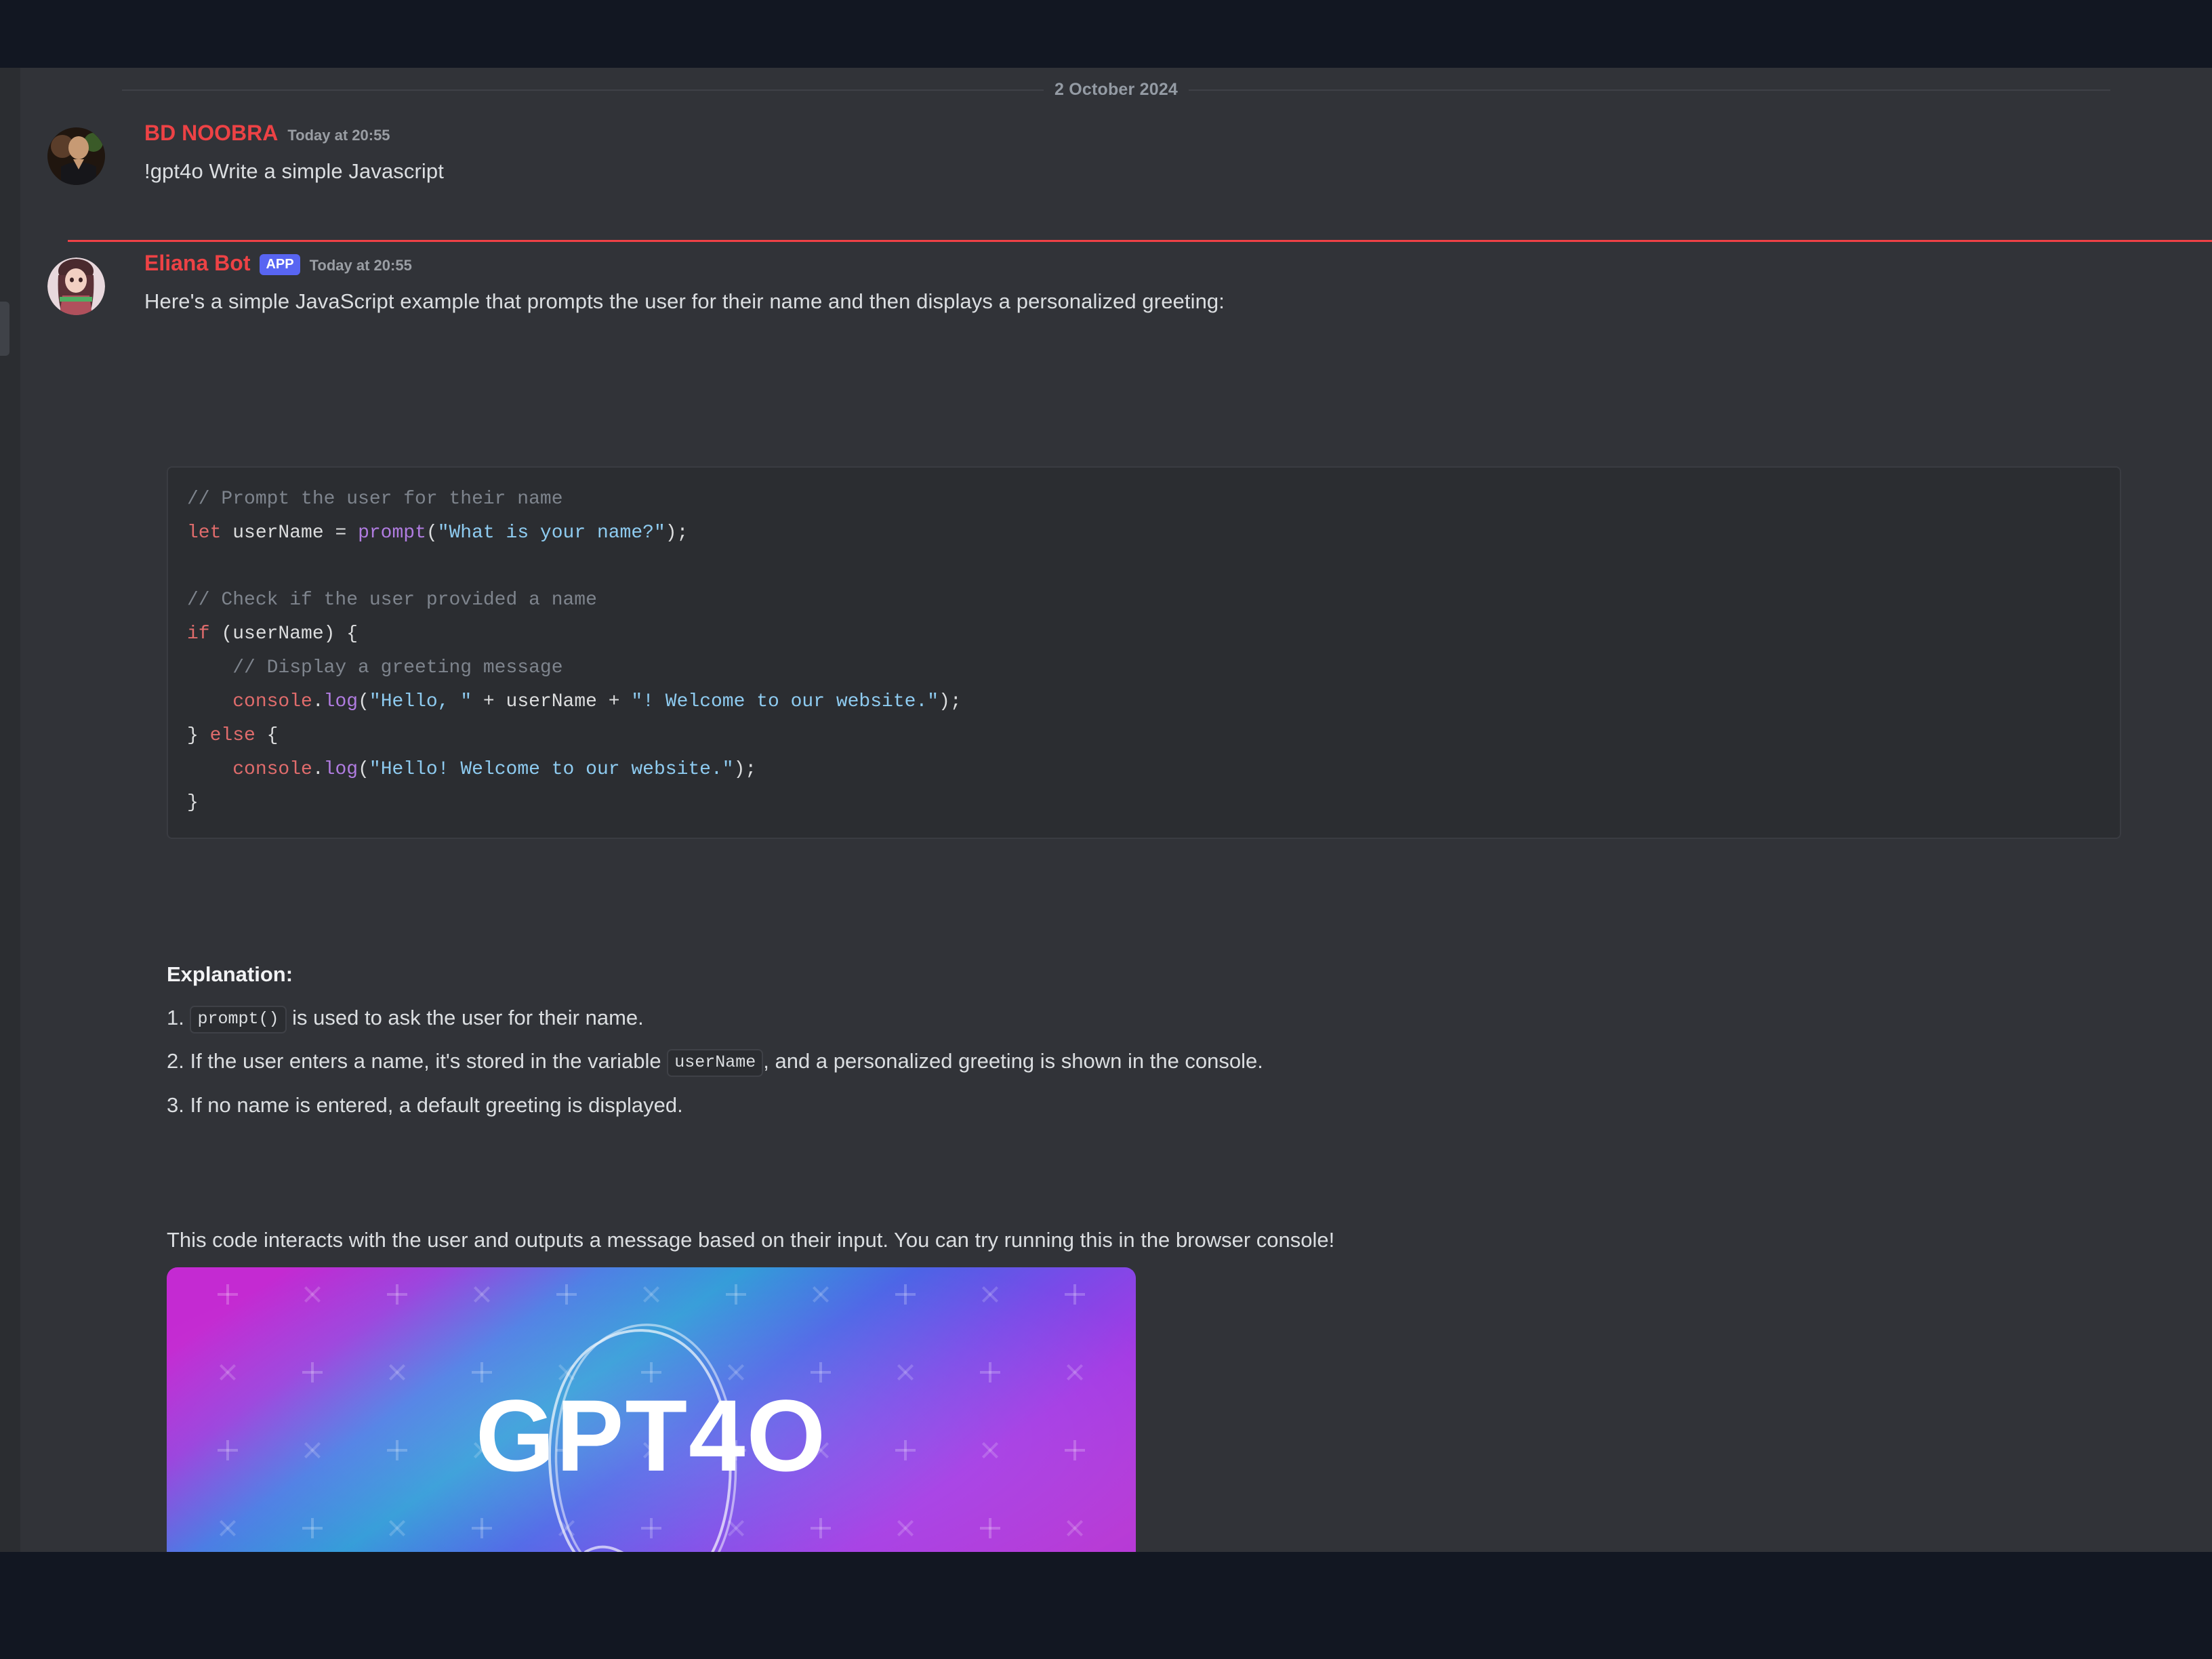 This screenshot has height=1659, width=2212. Describe the element at coordinates (583, 90) in the screenshot. I see `date-divider-rule-left` at that location.